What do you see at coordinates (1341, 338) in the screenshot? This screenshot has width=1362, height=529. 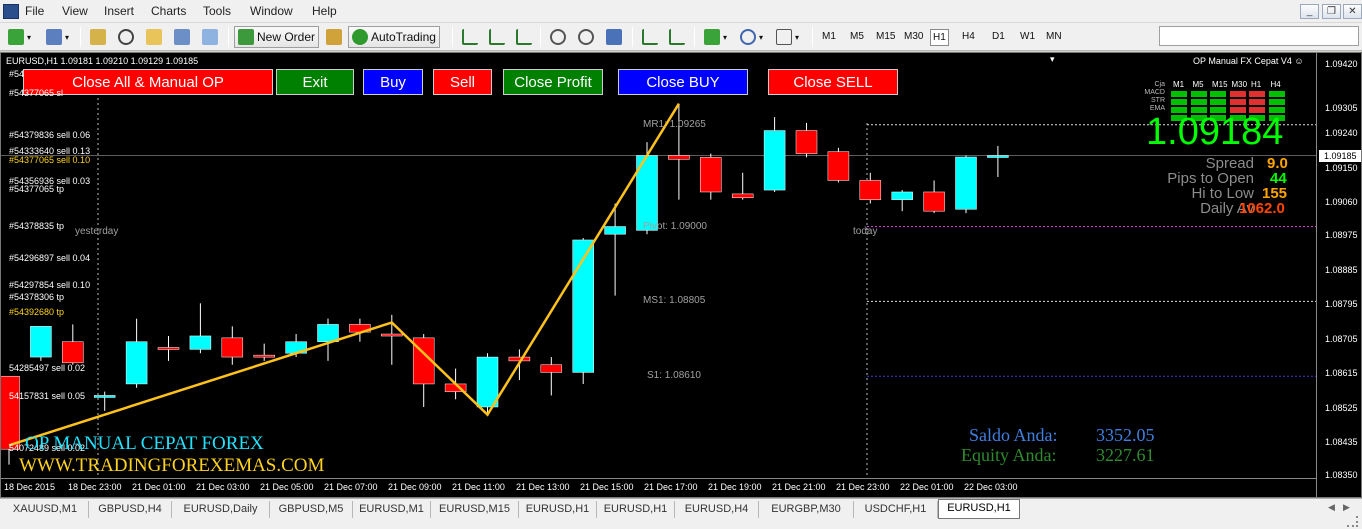 I see `price-axis-label: 1.08705` at bounding box center [1341, 338].